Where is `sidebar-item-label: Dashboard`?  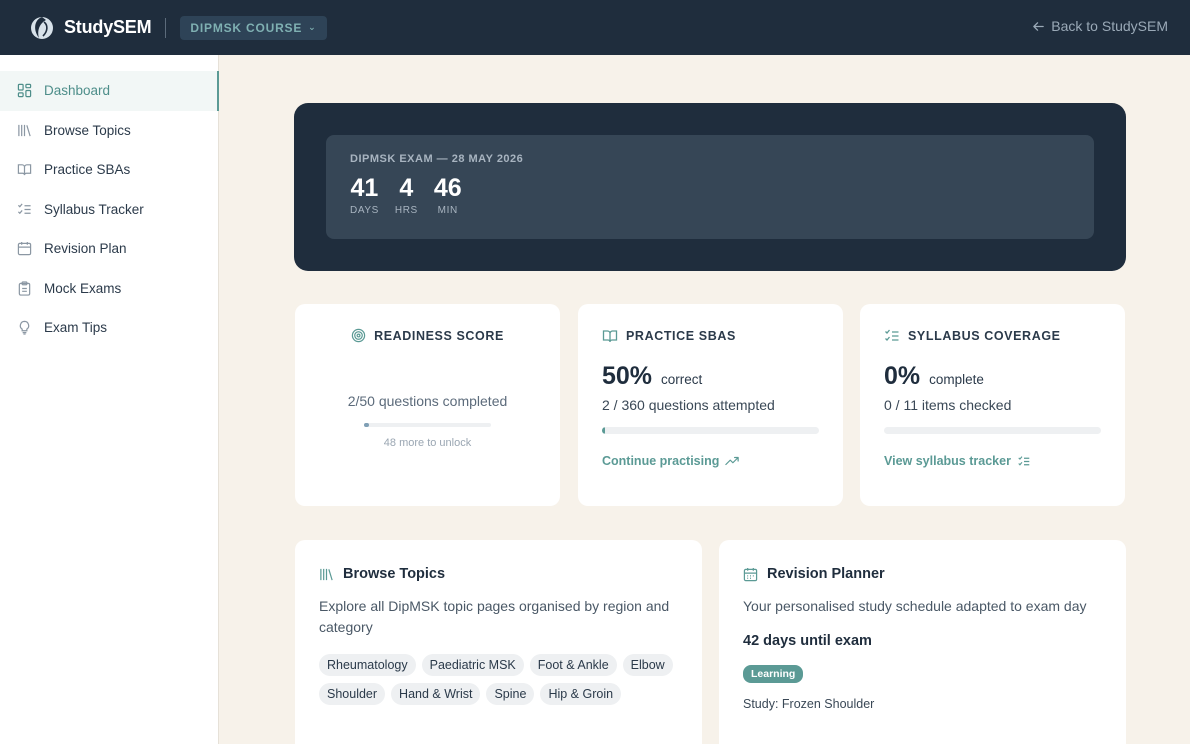
sidebar-item-label: Dashboard is located at coordinates (77, 91).